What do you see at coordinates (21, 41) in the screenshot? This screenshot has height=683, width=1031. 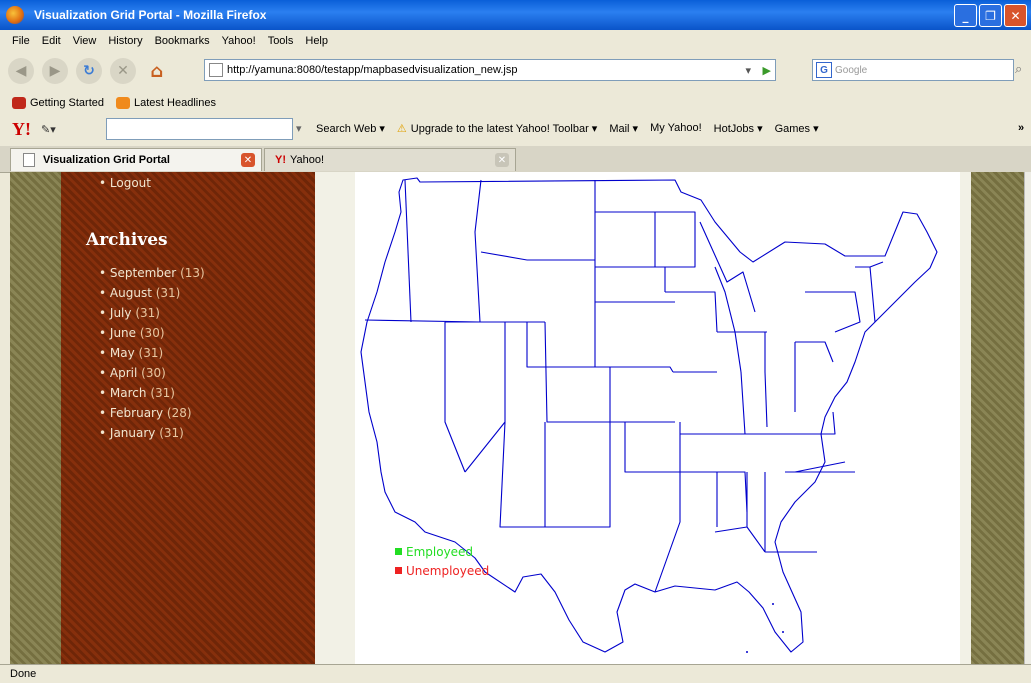 I see `menu-file: File` at bounding box center [21, 41].